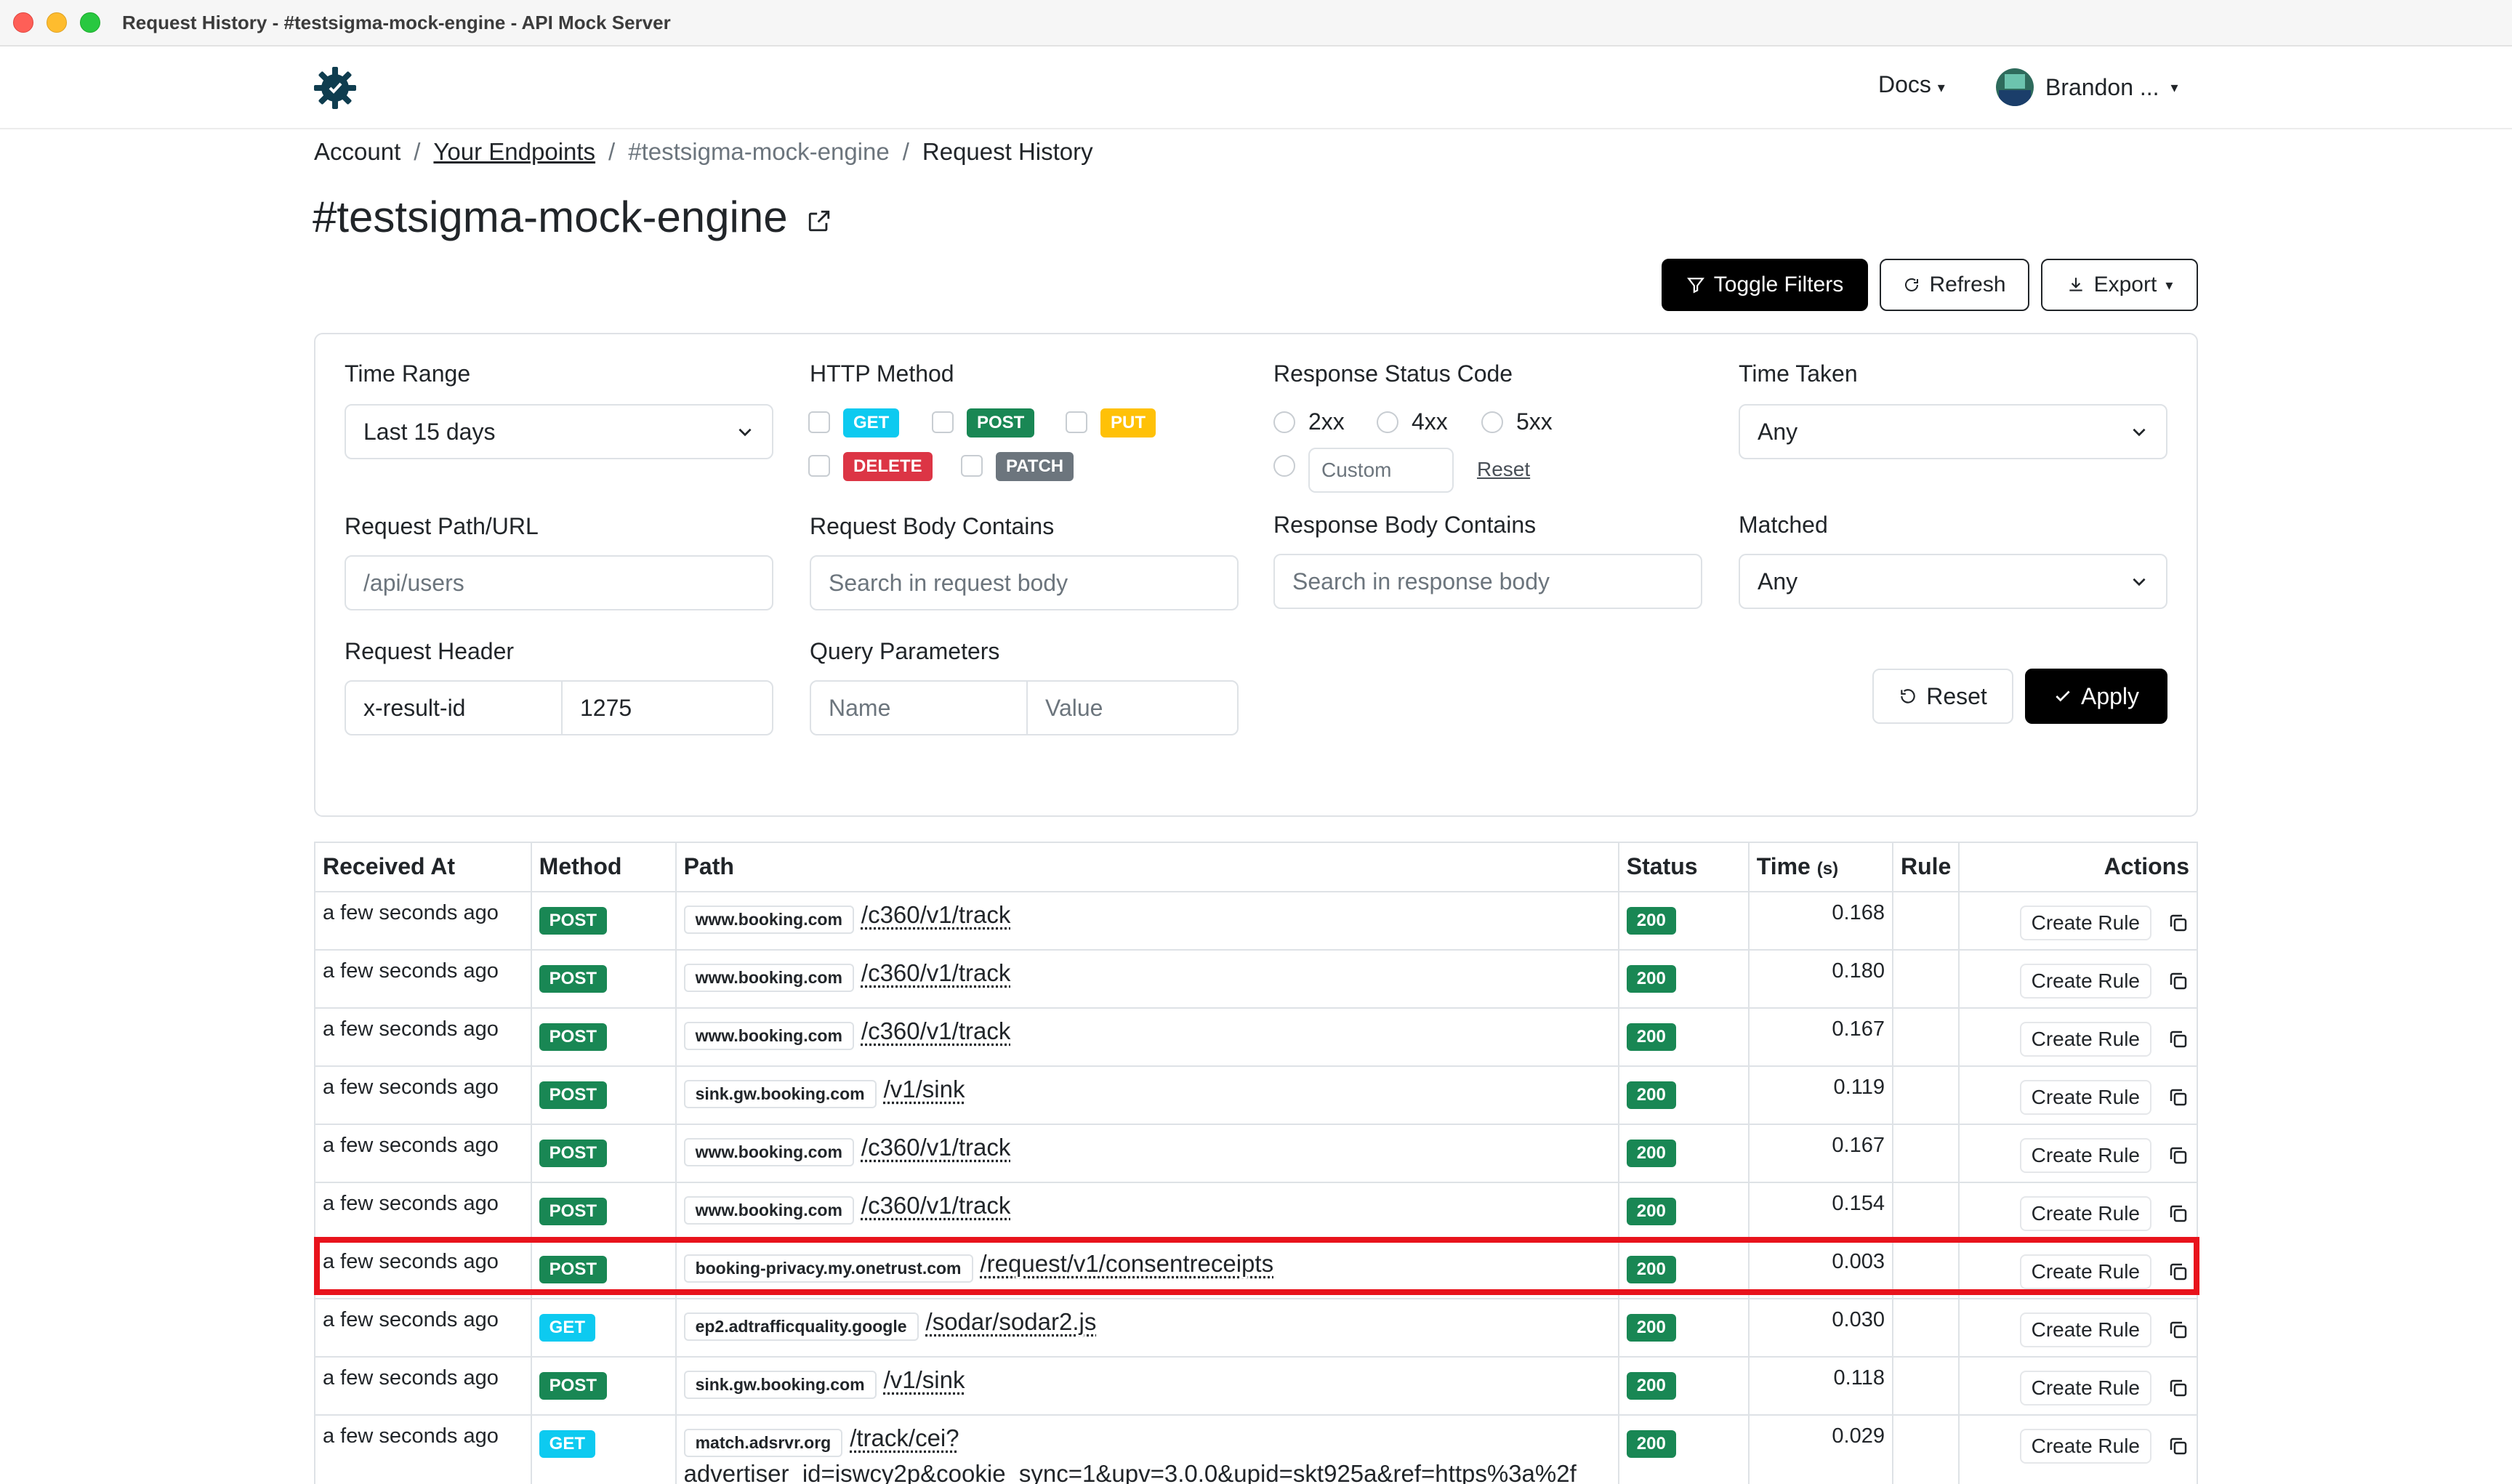 The image size is (2512, 1484). Describe the element at coordinates (1492, 422) in the screenshot. I see `status-5xx-radio` at that location.